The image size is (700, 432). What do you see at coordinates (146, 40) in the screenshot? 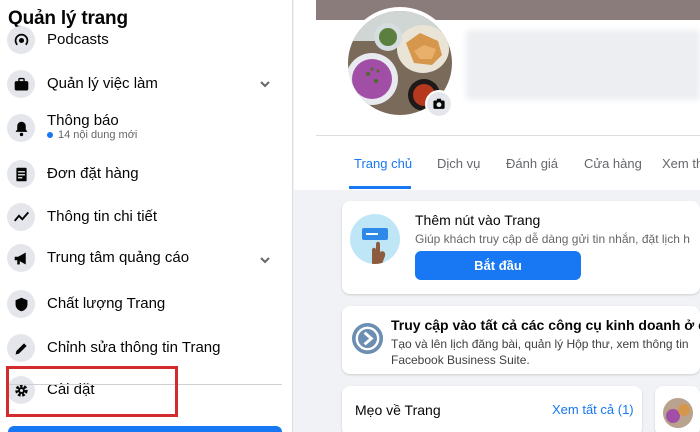
I see `sidebar-item-podcasts: Podcasts` at bounding box center [146, 40].